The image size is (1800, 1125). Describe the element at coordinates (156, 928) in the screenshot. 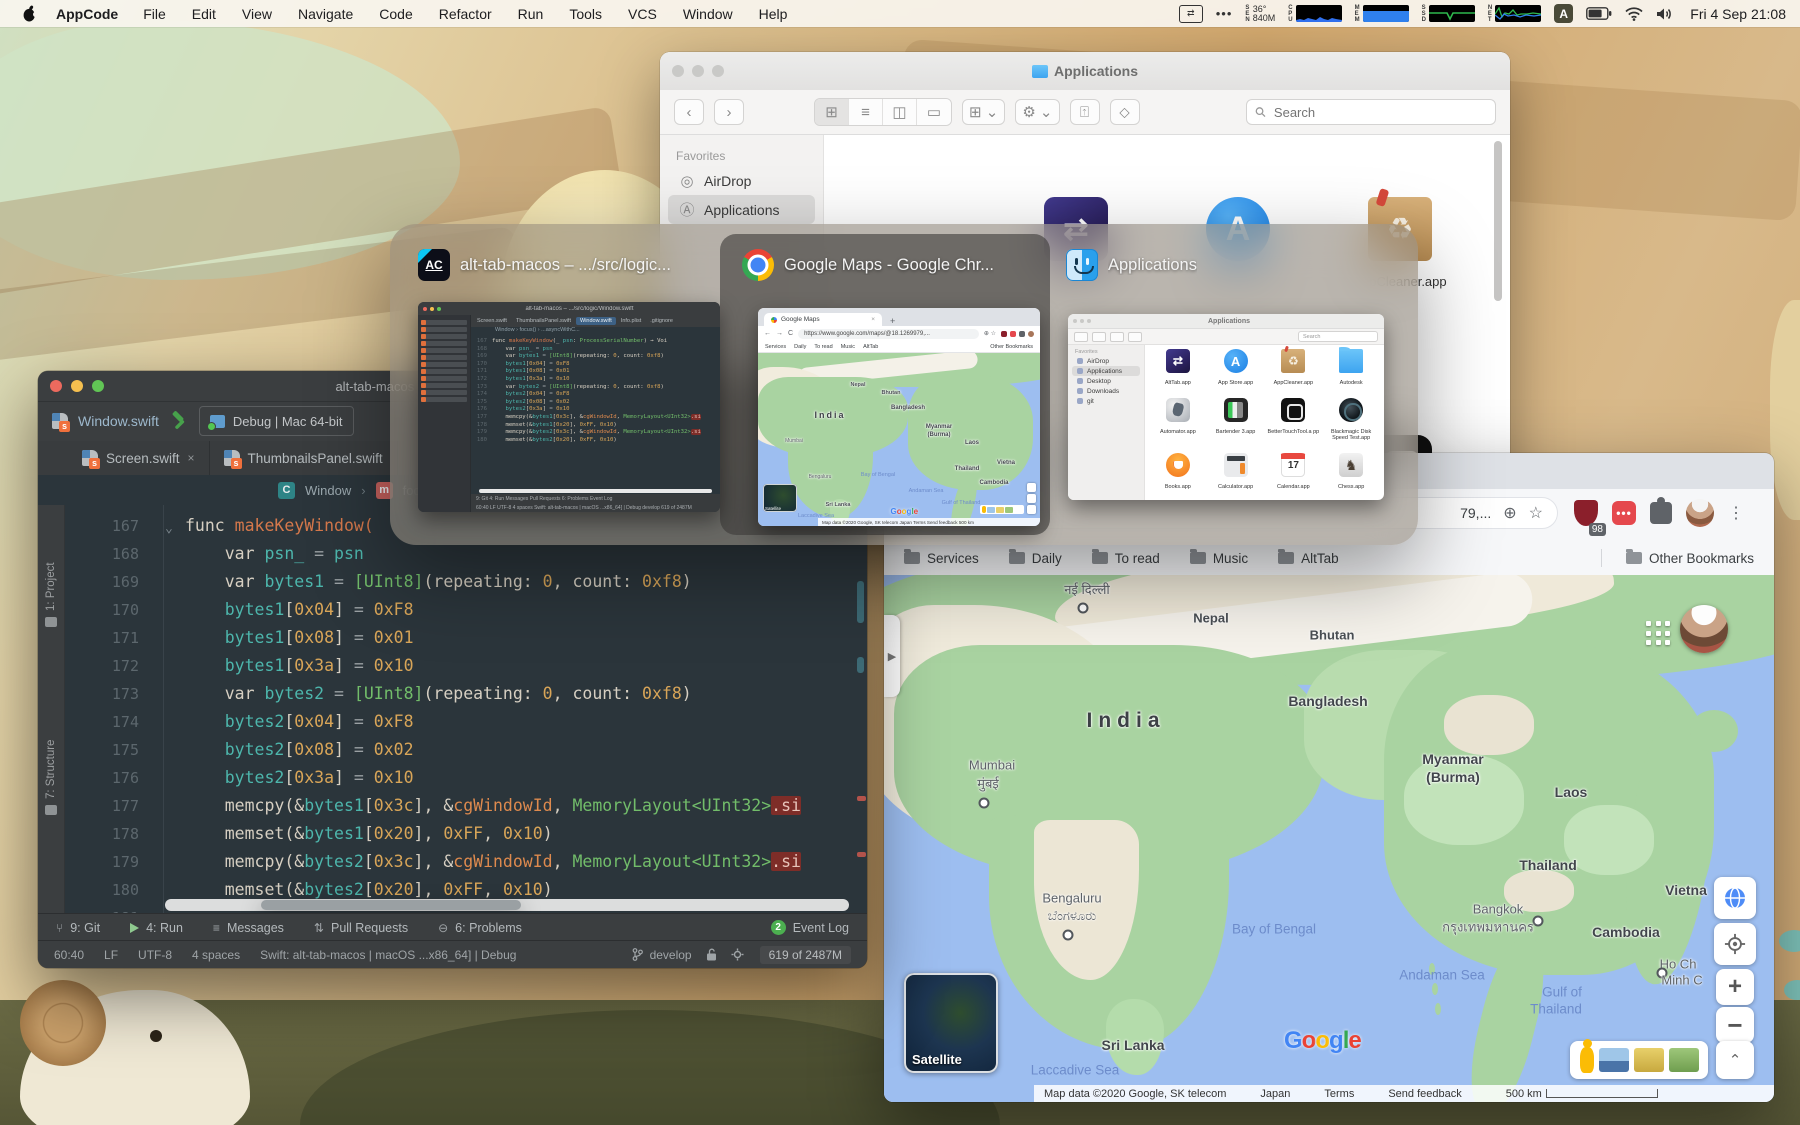

I see `tool-button-4-run: 4: Run` at that location.